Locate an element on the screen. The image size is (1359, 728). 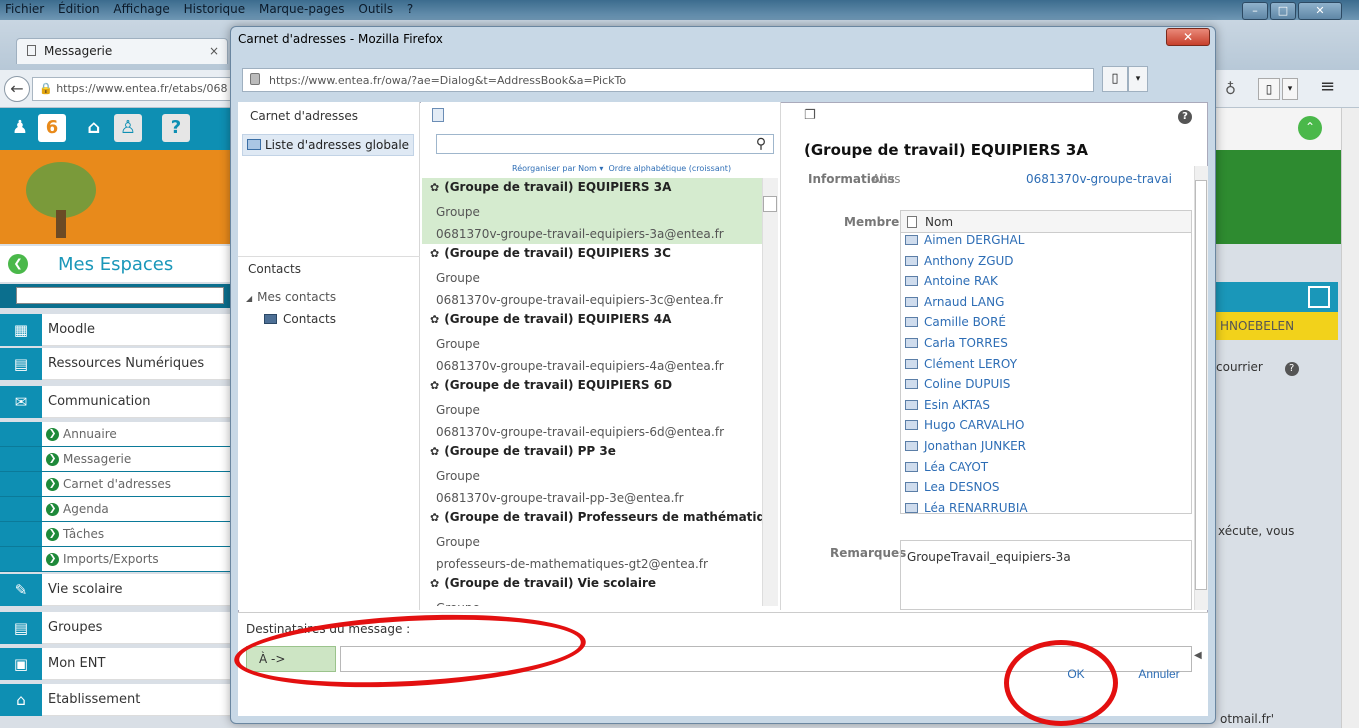
member-row: Léa RENARRUBIA is located at coordinates (1046, 507).